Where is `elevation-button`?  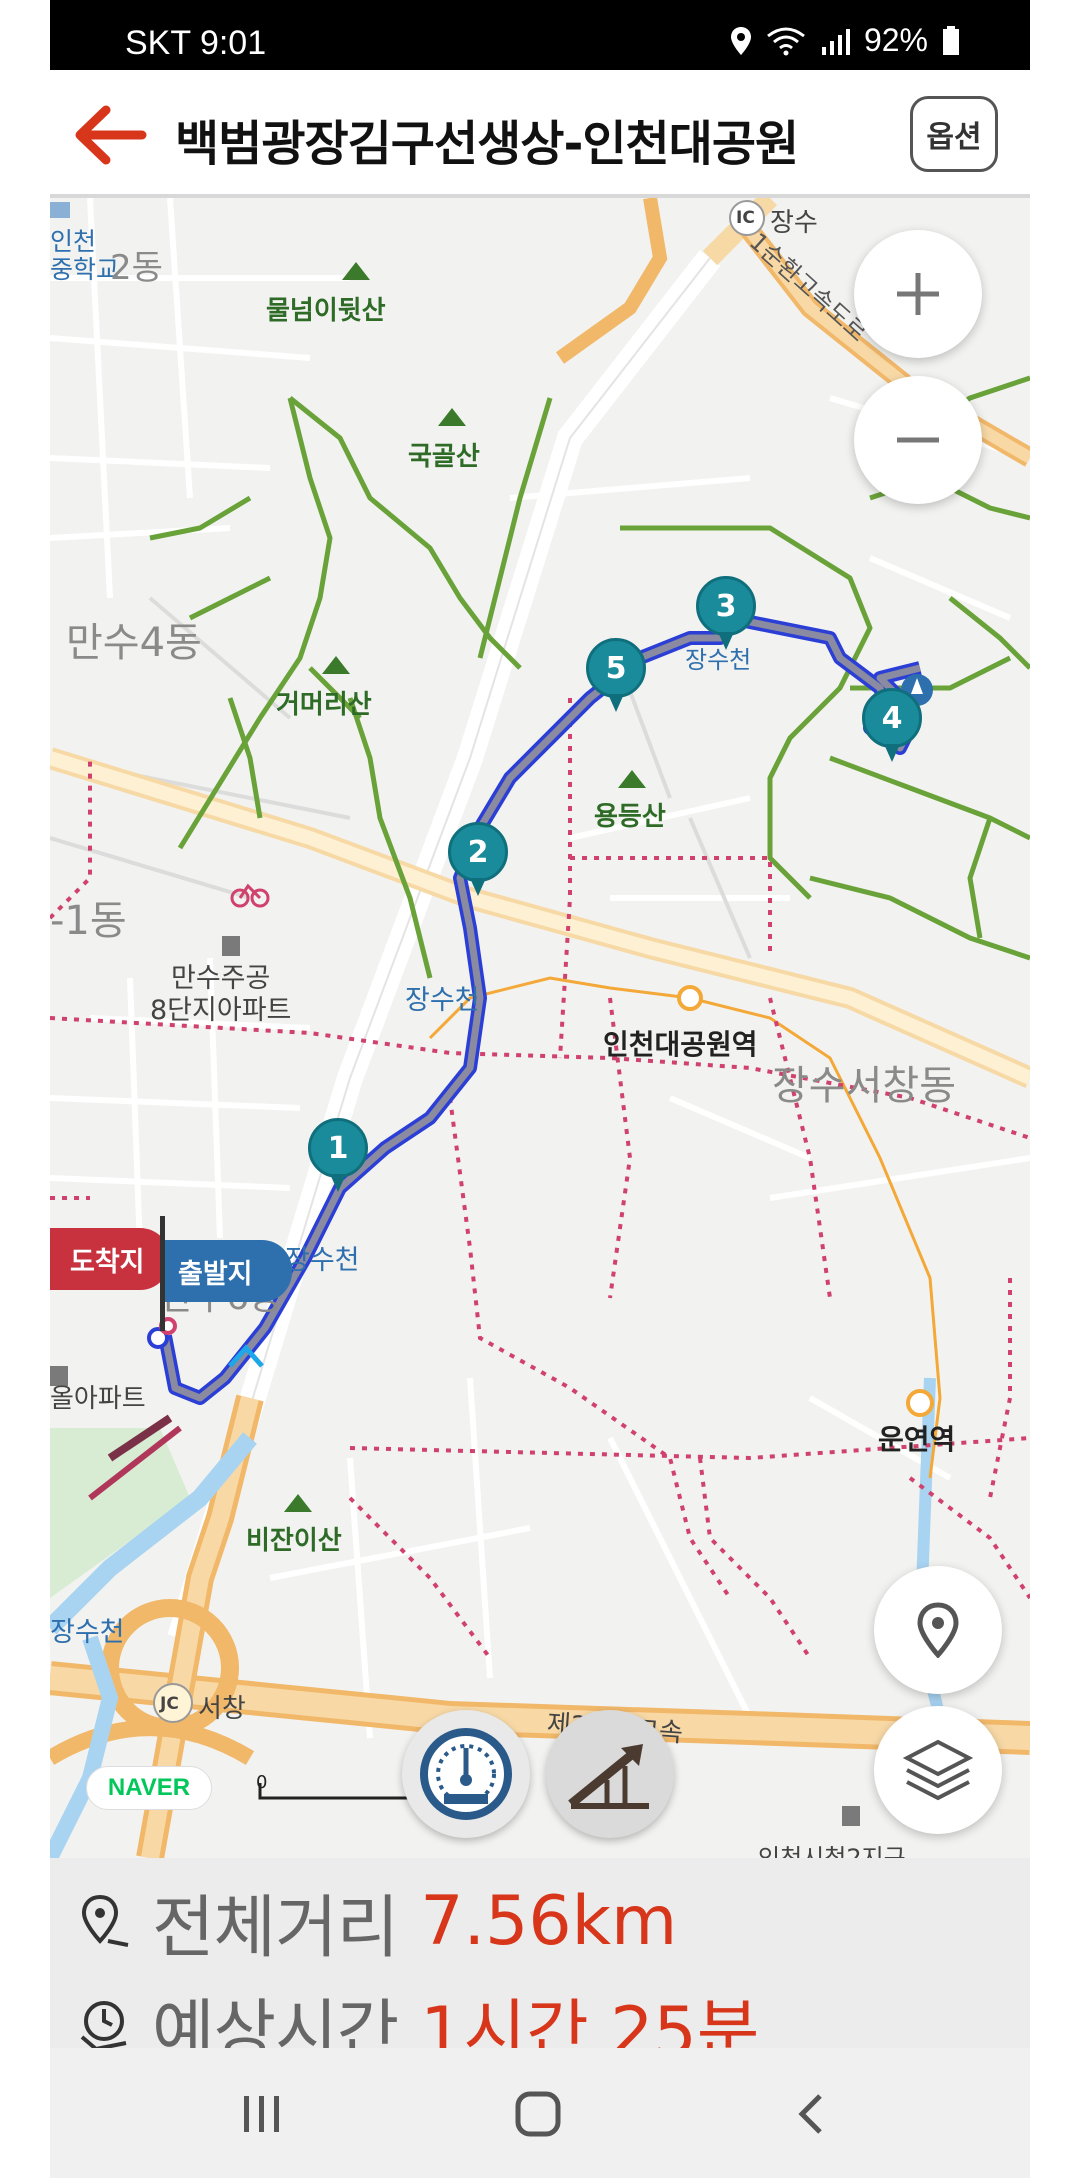
elevation-button is located at coordinates (610, 1774).